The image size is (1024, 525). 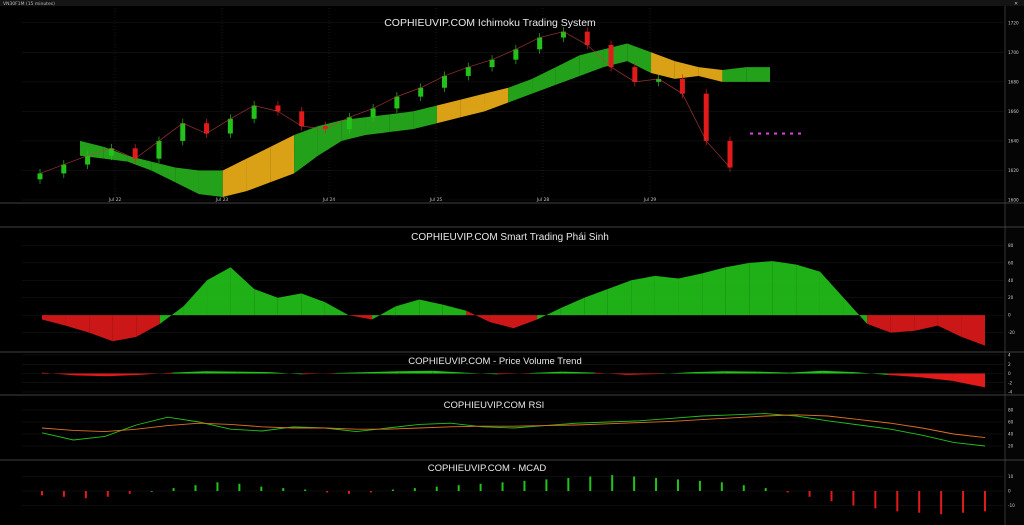 I want to click on y-tick-label: -10, so click(x=1011, y=505).